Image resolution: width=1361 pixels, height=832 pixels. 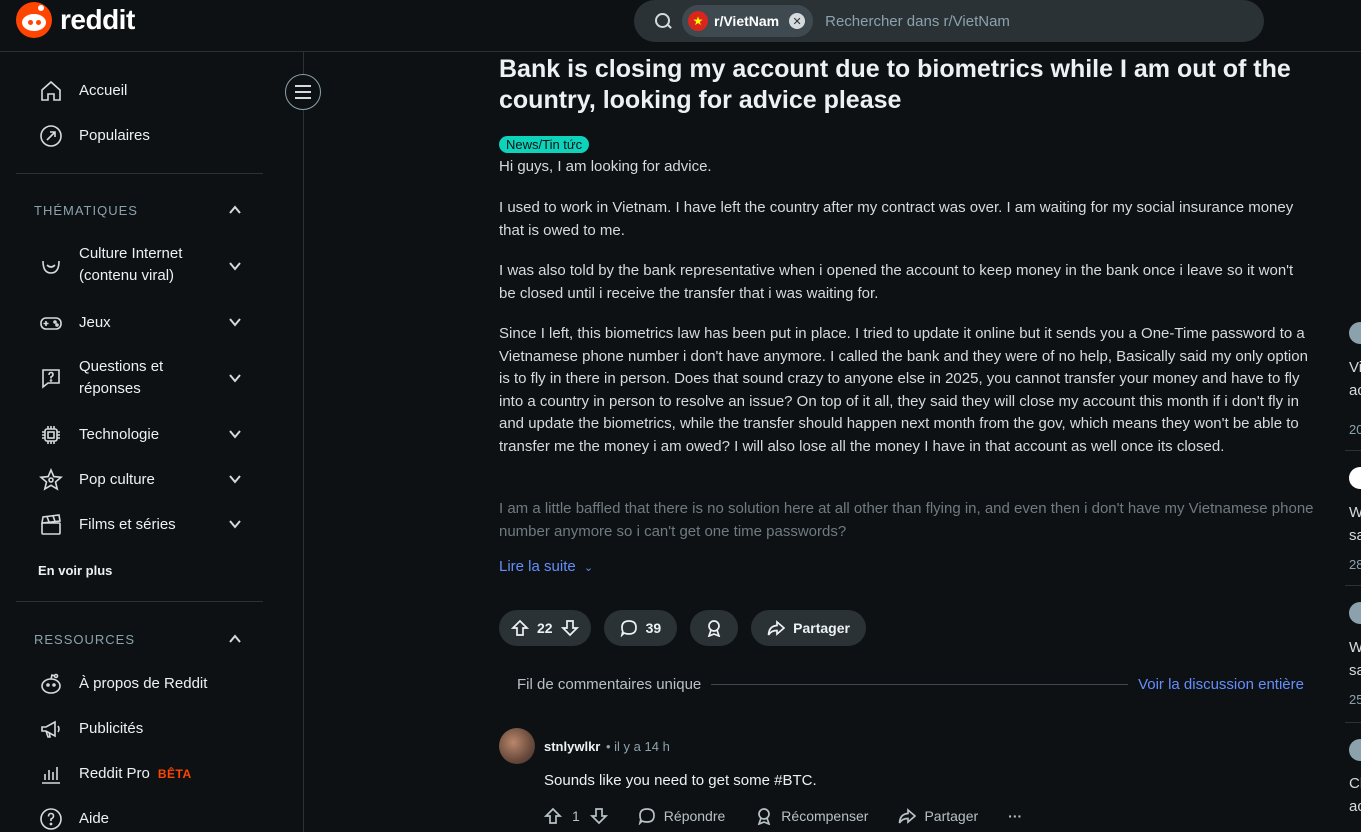 I want to click on sidebar-item-help: Aide, so click(x=73, y=818).